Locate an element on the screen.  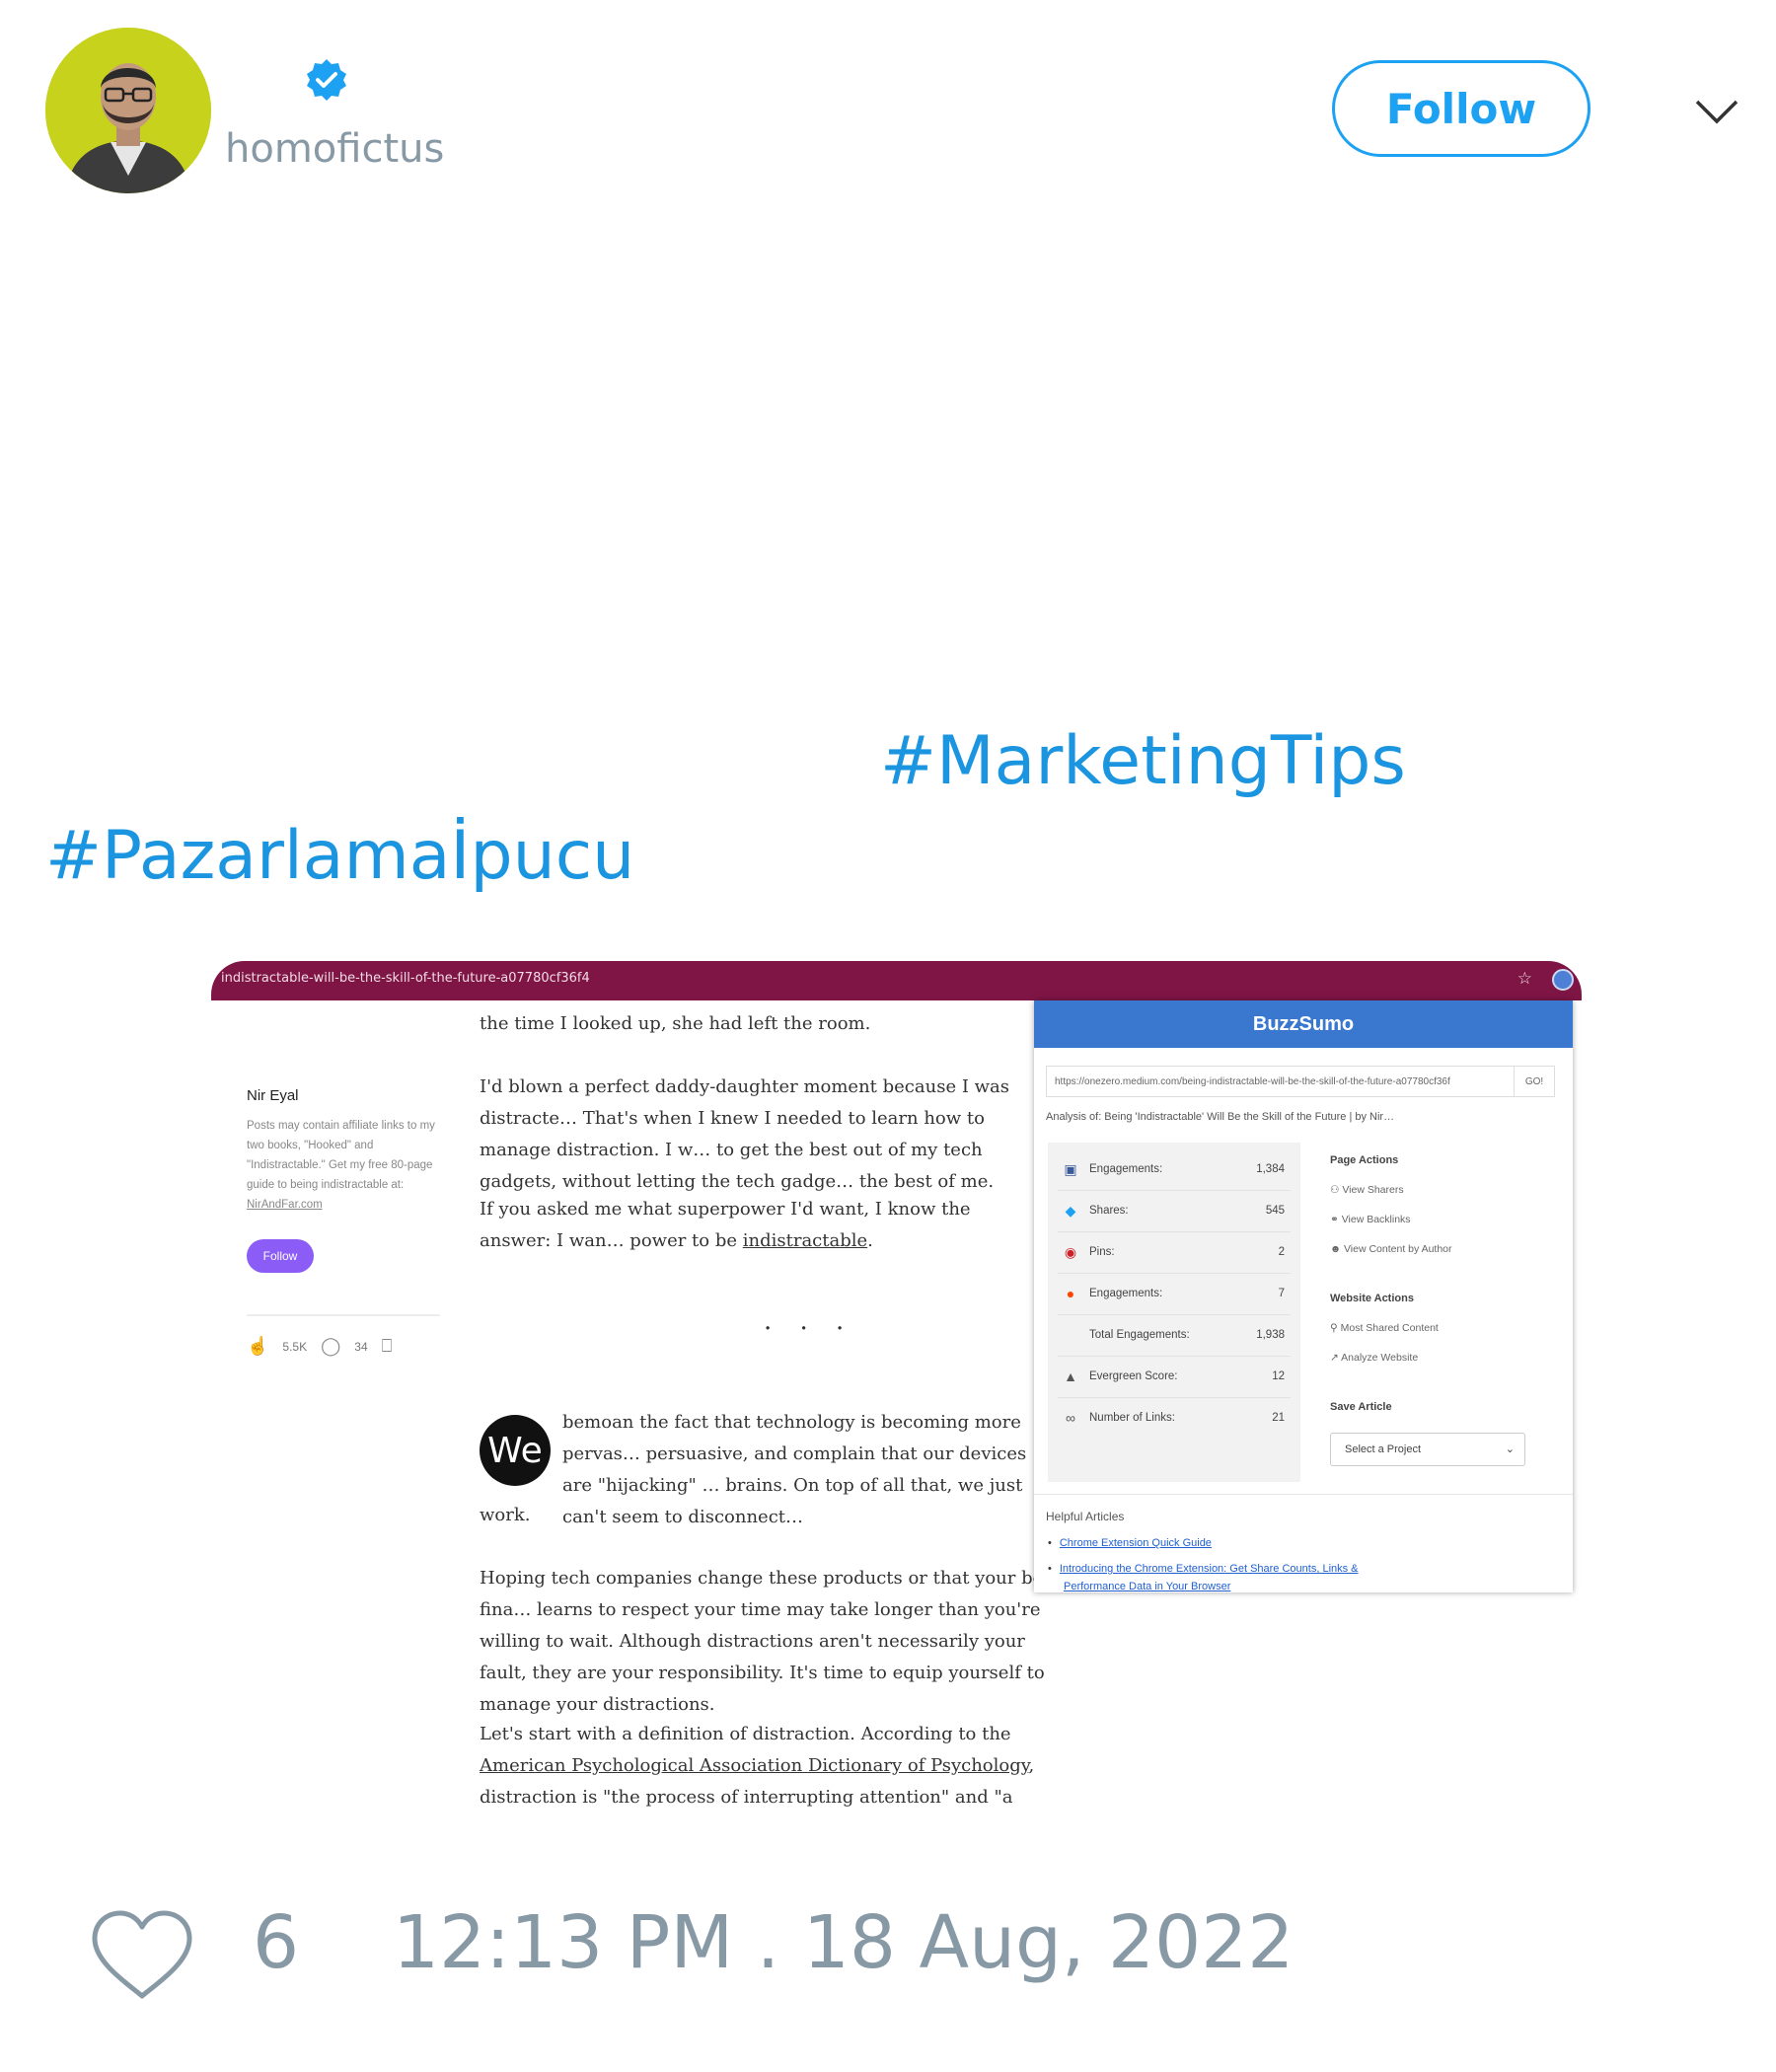
stat-value: 21 is located at coordinates (1278, 1418).